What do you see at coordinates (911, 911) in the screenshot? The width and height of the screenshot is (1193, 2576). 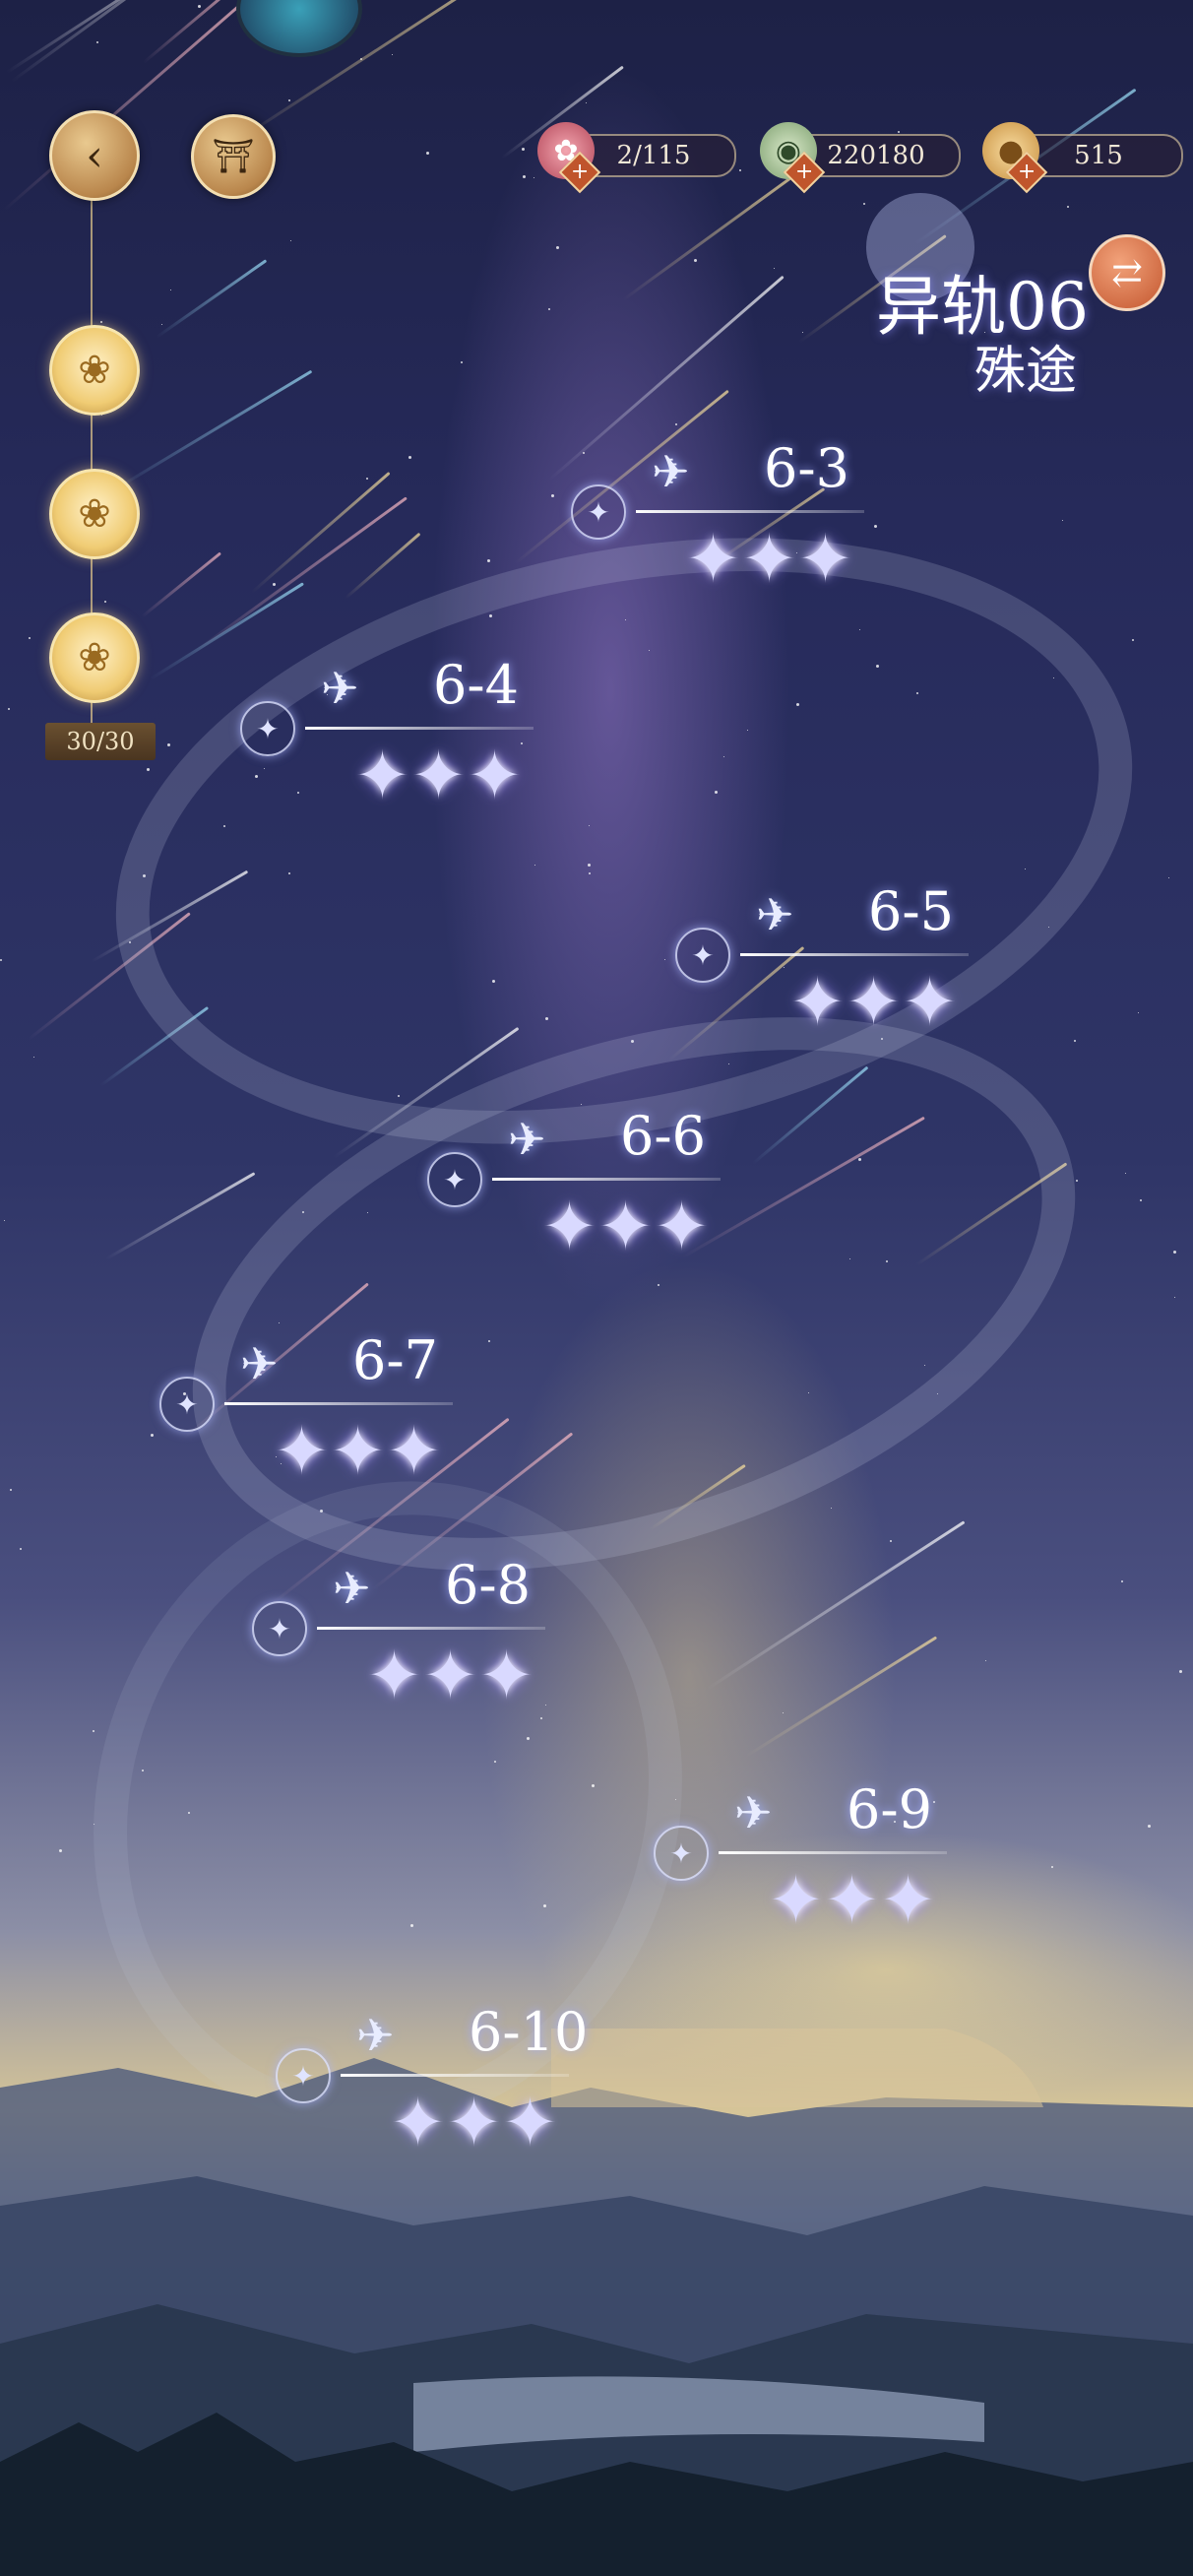 I see `level-label: 6-5` at bounding box center [911, 911].